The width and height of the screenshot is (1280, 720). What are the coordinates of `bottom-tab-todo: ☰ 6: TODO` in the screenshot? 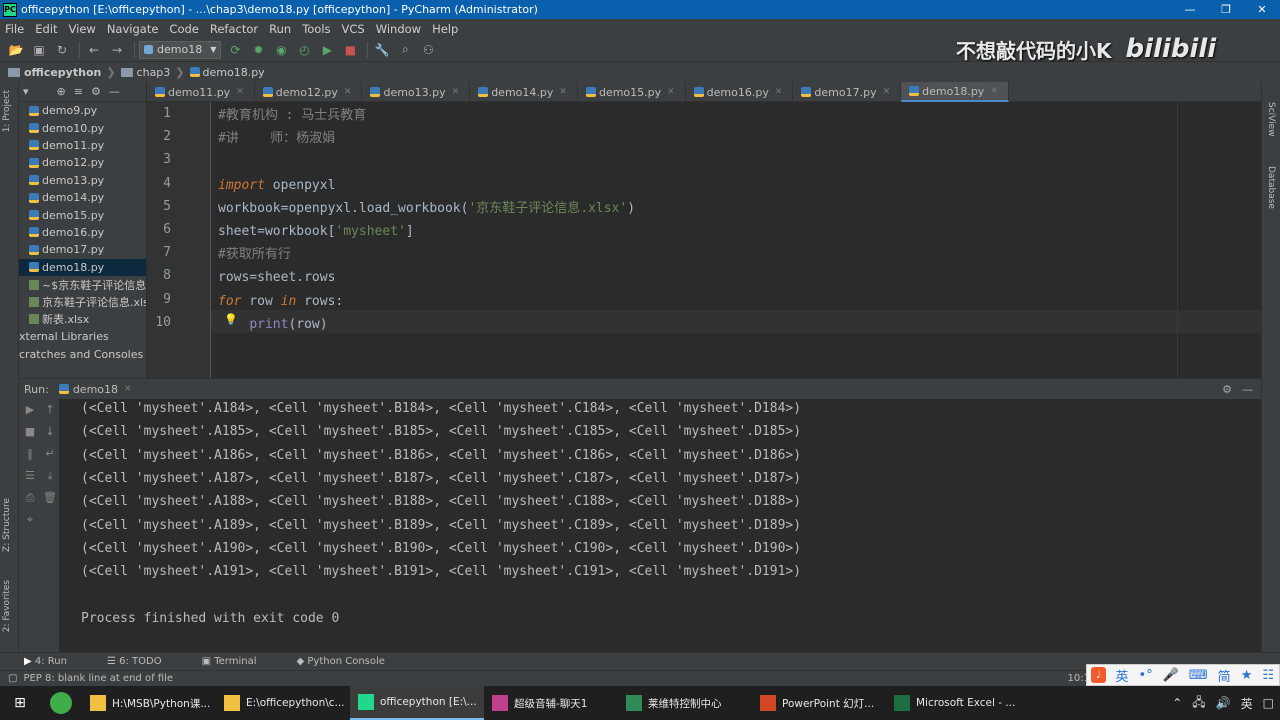 It's located at (144, 661).